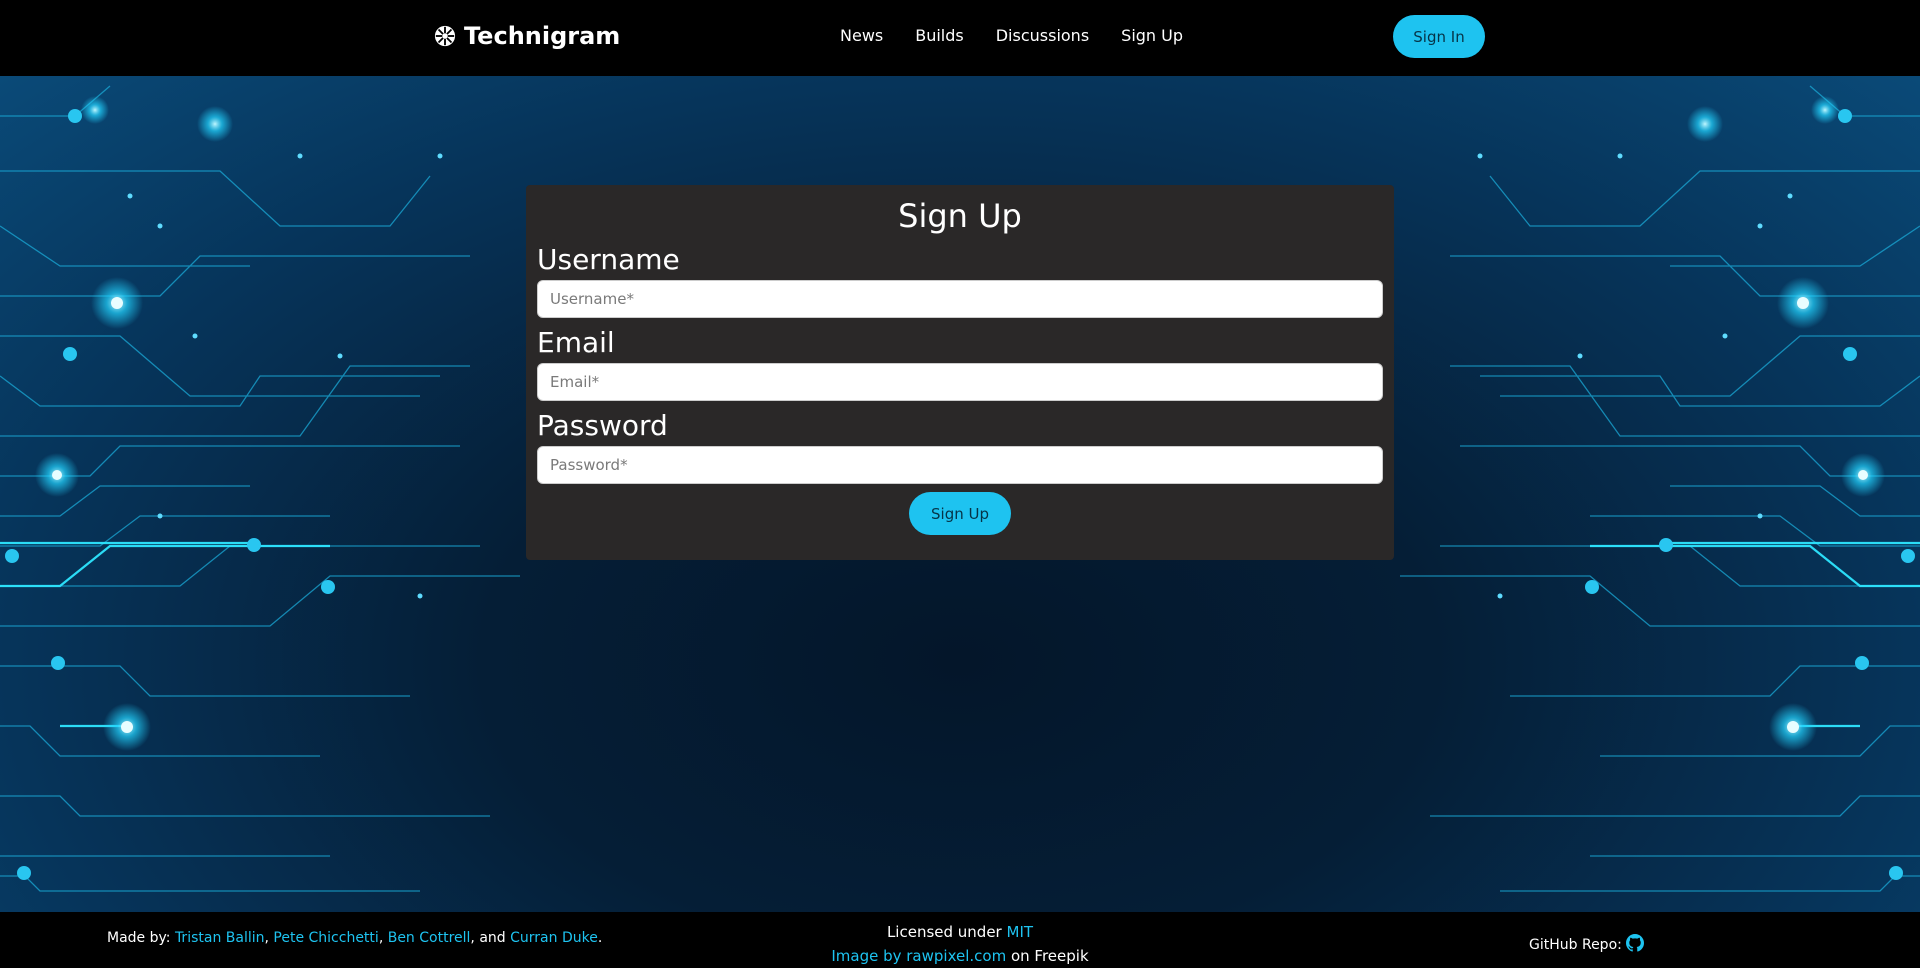 This screenshot has width=1920, height=968. Describe the element at coordinates (939, 35) in the screenshot. I see `nav-builds: Builds` at that location.